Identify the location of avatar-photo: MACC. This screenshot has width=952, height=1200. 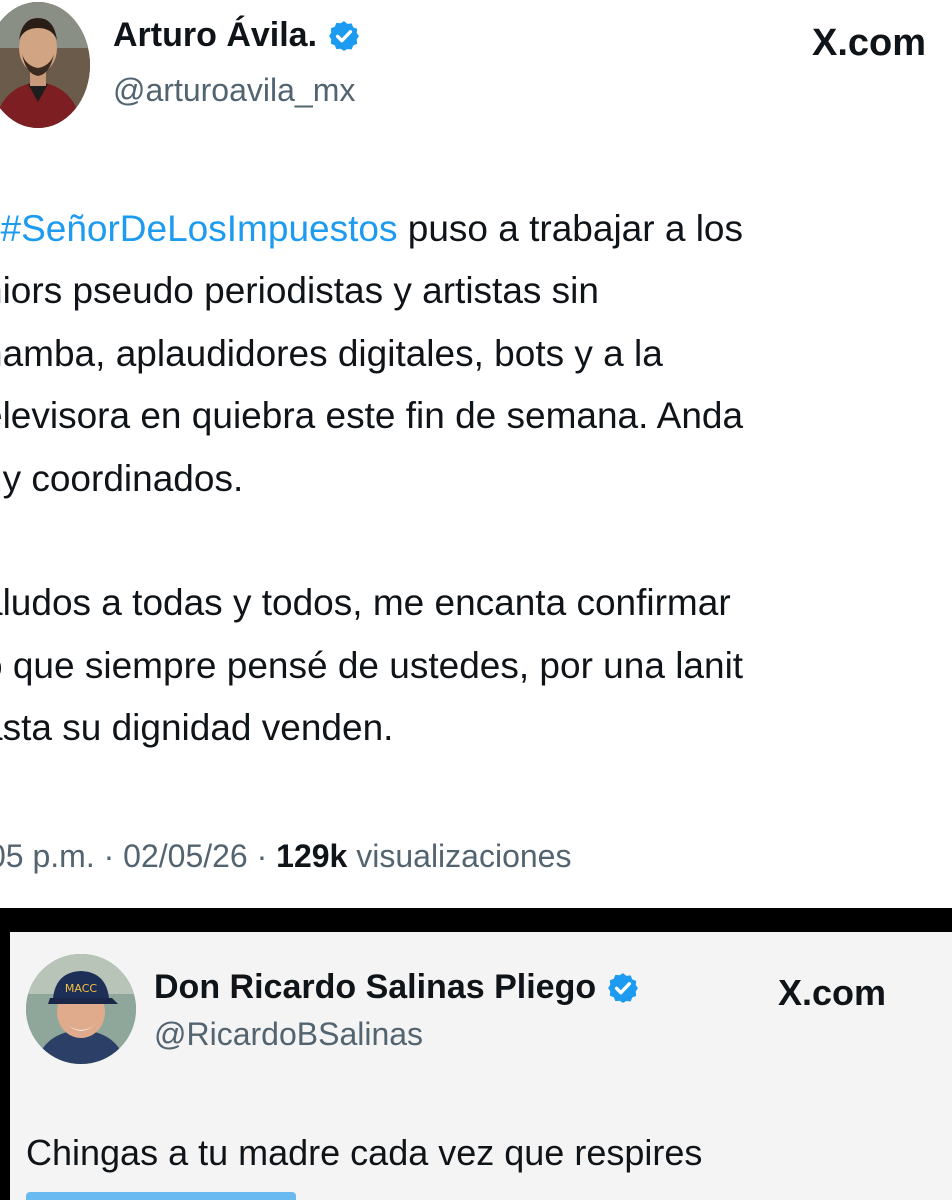
(81, 1009).